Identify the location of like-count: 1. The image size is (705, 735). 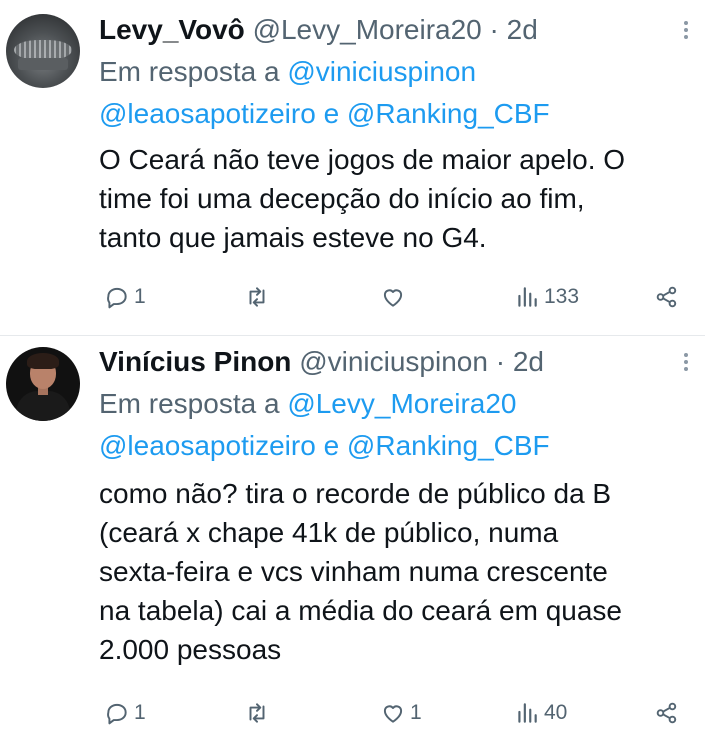
(416, 712).